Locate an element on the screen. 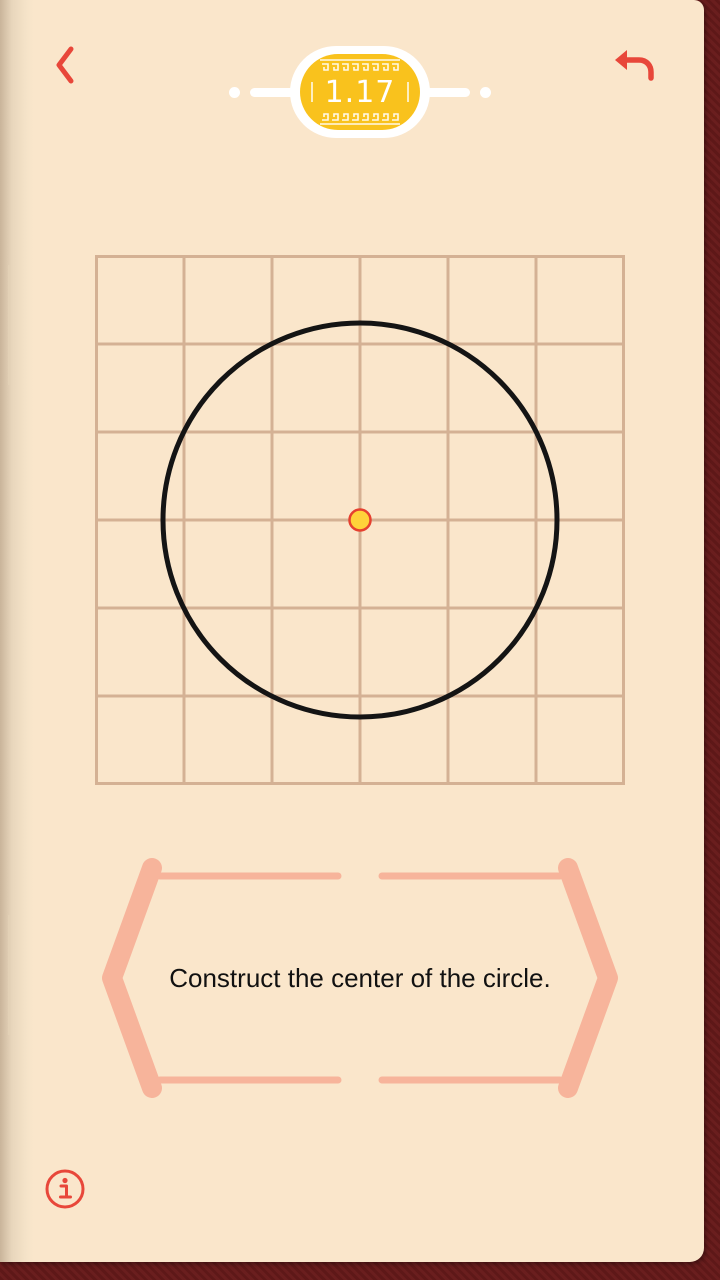 This screenshot has width=720, height=1280. chevron-left-icon is located at coordinates (65, 65).